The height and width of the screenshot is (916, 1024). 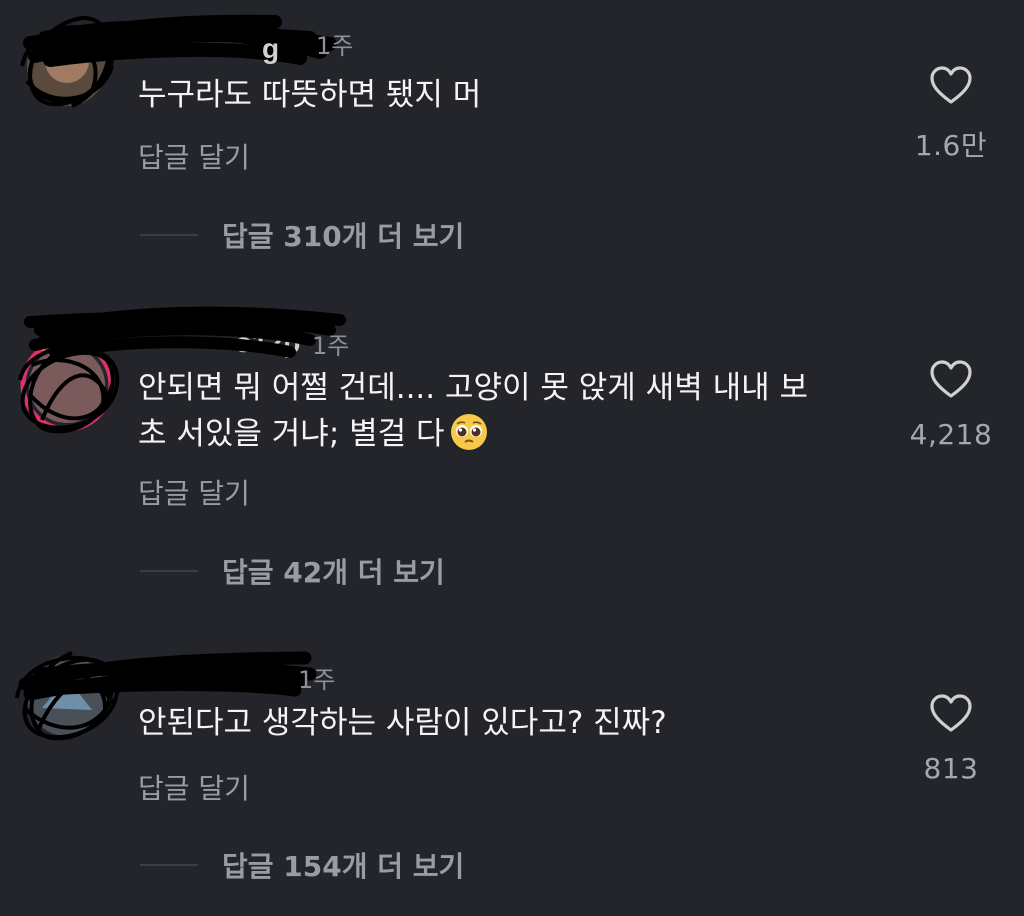 I want to click on view-more-replies: 답글 310개 더 보기, so click(x=302, y=235).